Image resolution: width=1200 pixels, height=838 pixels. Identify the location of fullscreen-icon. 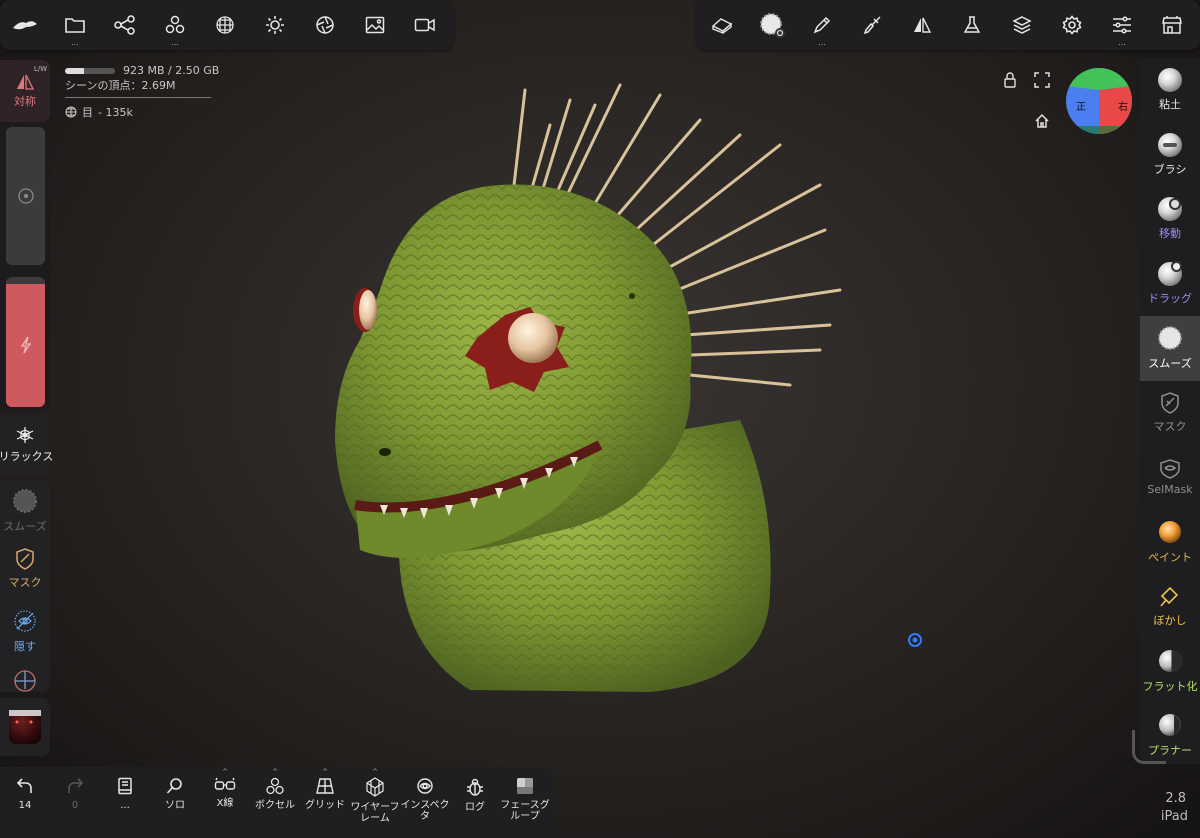
(1042, 80).